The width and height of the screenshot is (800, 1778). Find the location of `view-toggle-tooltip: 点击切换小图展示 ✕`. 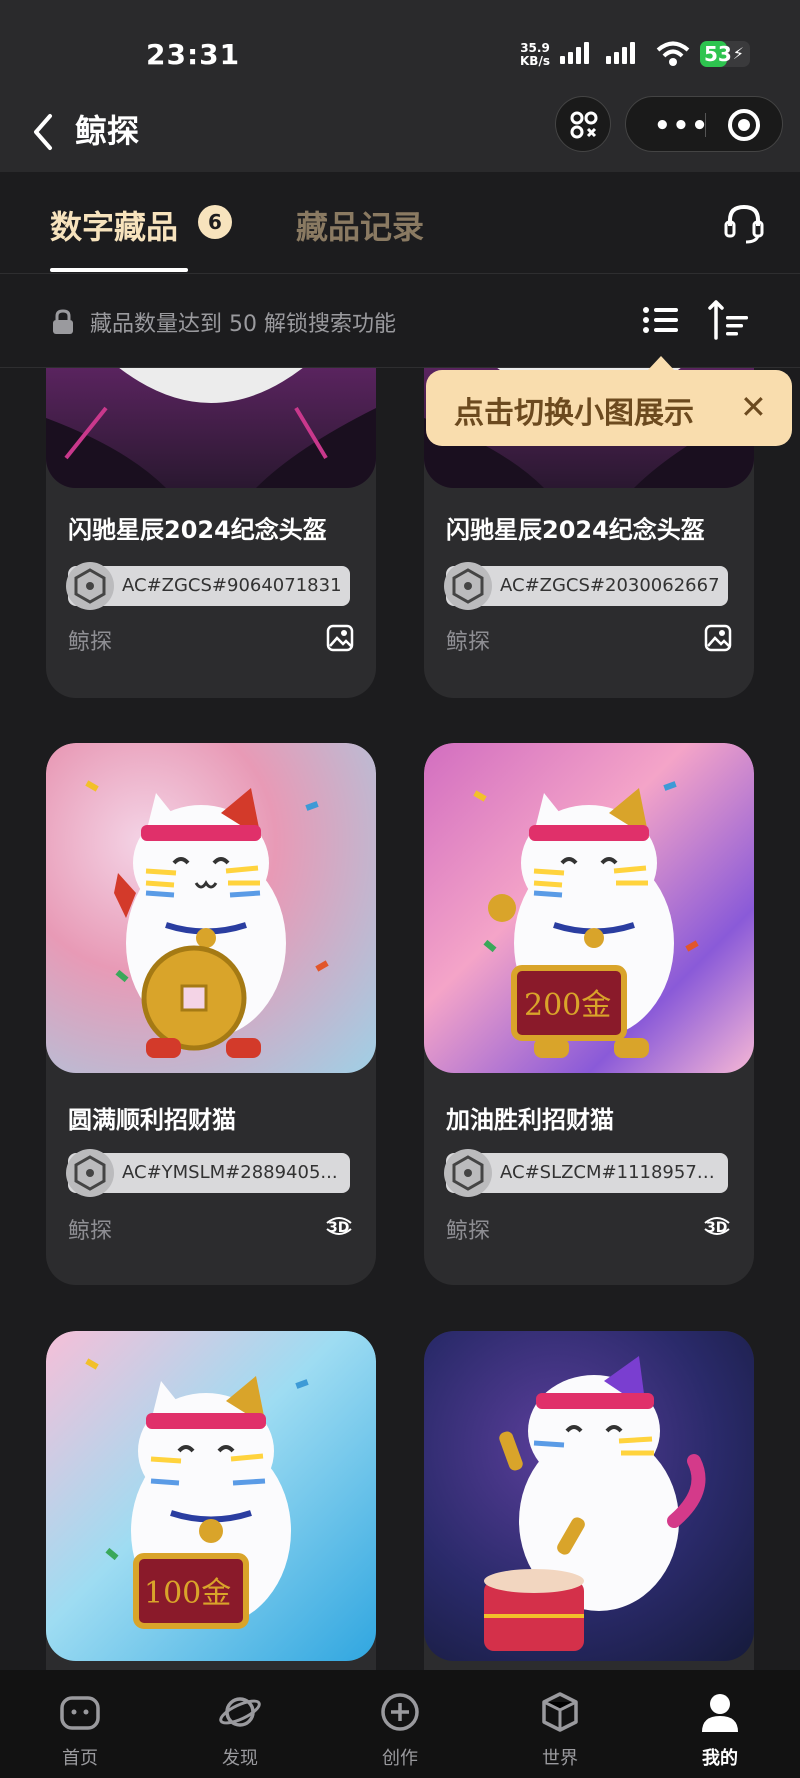

view-toggle-tooltip: 点击切换小图展示 ✕ is located at coordinates (609, 408).